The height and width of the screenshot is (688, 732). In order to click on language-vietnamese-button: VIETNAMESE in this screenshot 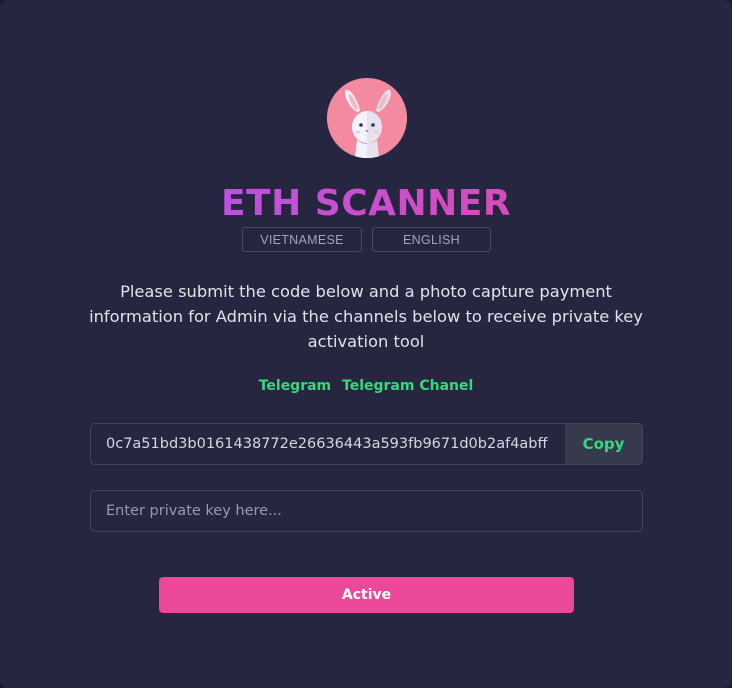, I will do `click(302, 239)`.